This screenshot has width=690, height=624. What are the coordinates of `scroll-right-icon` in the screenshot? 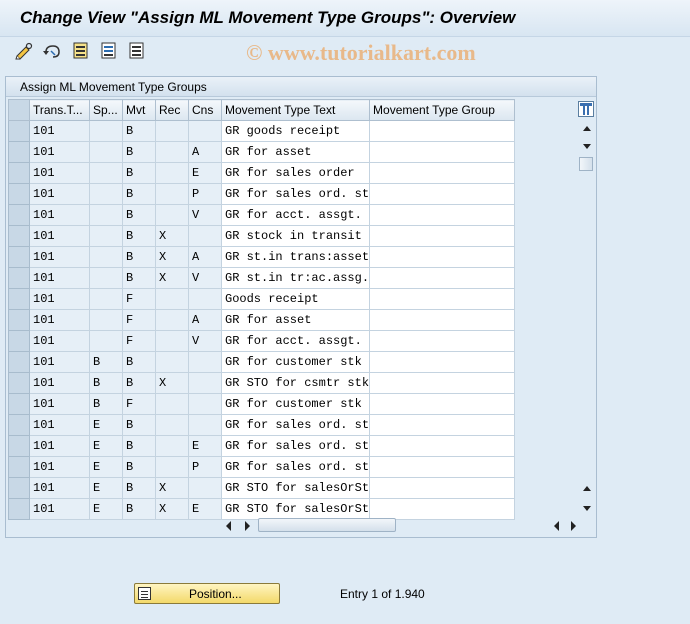 It's located at (247, 526).